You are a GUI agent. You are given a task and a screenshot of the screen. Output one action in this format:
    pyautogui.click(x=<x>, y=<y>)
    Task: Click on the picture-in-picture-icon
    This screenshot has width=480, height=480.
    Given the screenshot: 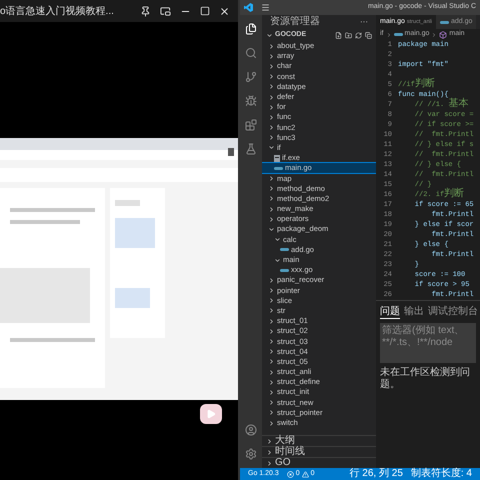 What is the action you would take?
    pyautogui.click(x=165, y=11)
    